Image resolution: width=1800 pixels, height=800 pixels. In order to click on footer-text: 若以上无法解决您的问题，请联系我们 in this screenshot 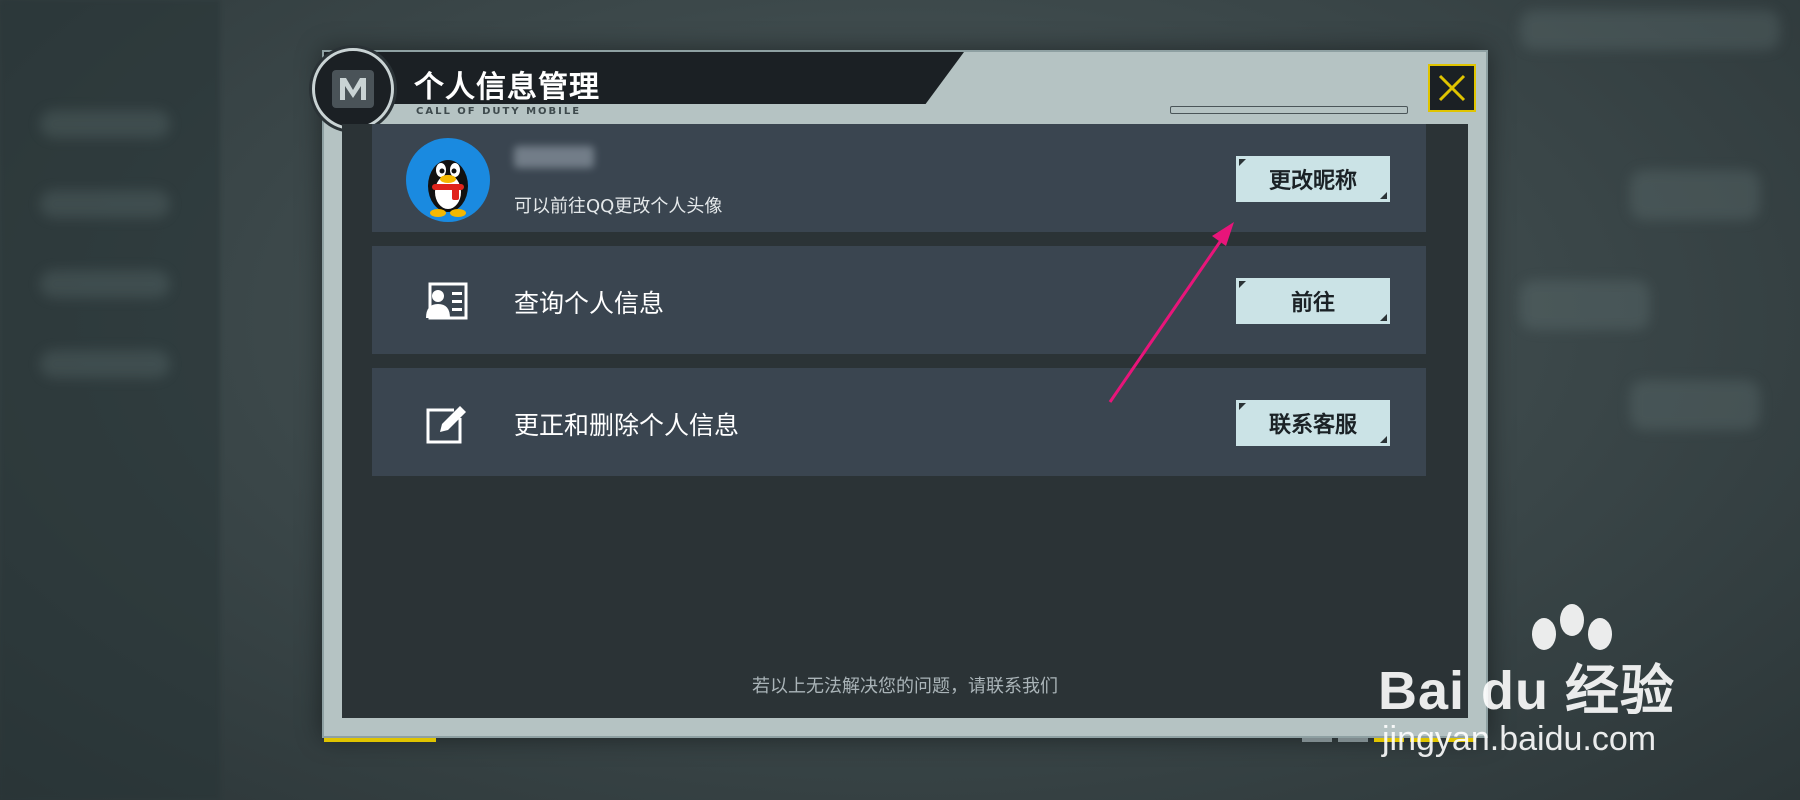, I will do `click(905, 686)`.